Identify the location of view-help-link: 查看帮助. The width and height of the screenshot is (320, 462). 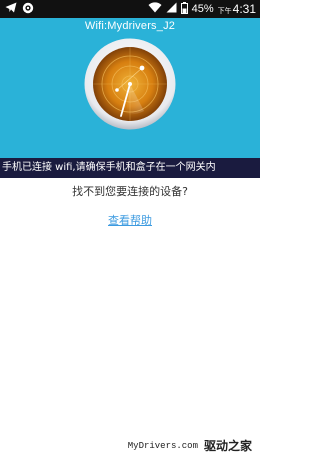
(130, 220).